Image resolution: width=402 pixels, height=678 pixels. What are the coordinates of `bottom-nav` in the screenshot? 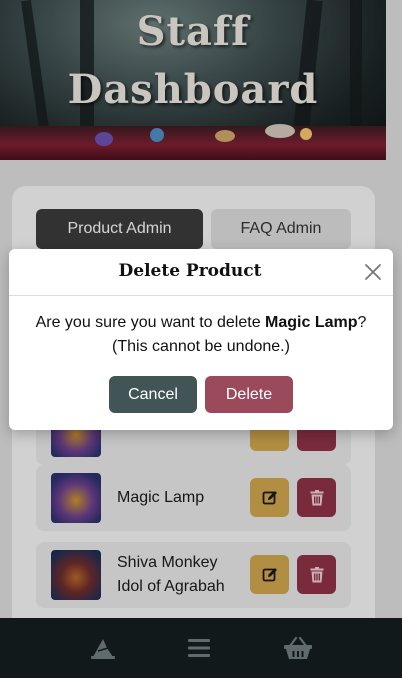 It's located at (201, 648).